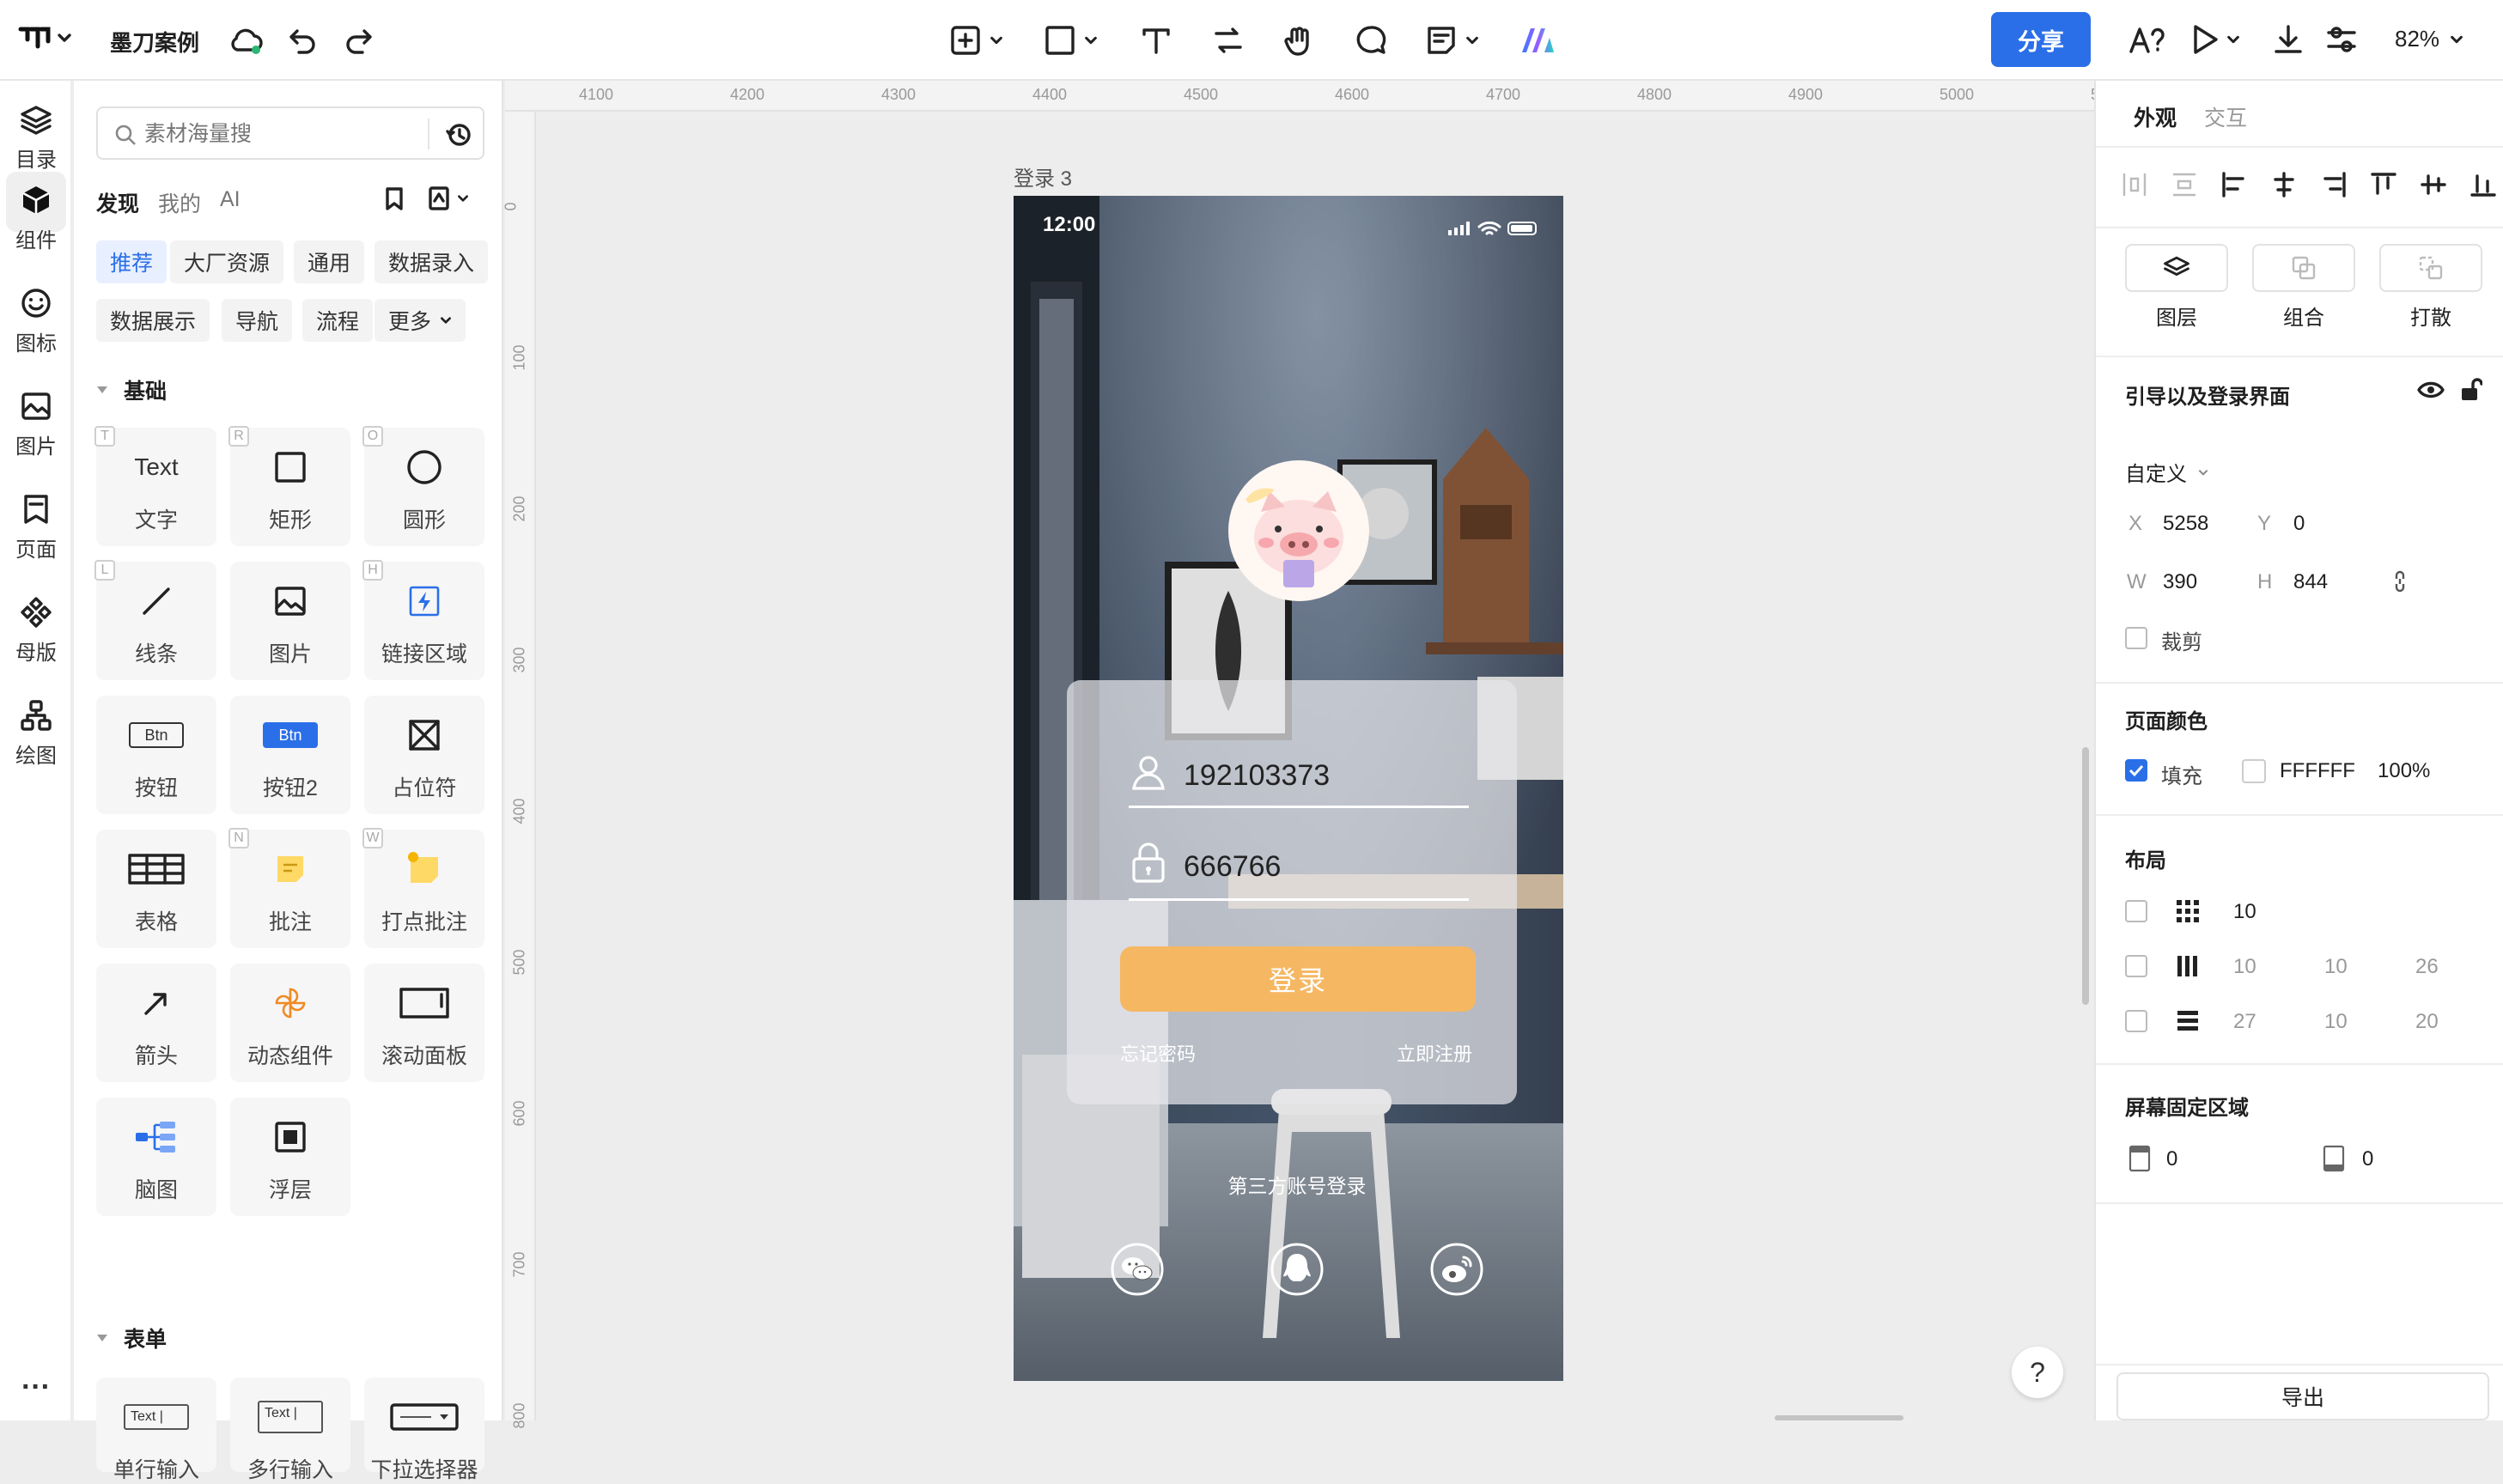 This screenshot has height=1484, width=2503. I want to click on size-preset-select: 自定义, so click(2167, 472).